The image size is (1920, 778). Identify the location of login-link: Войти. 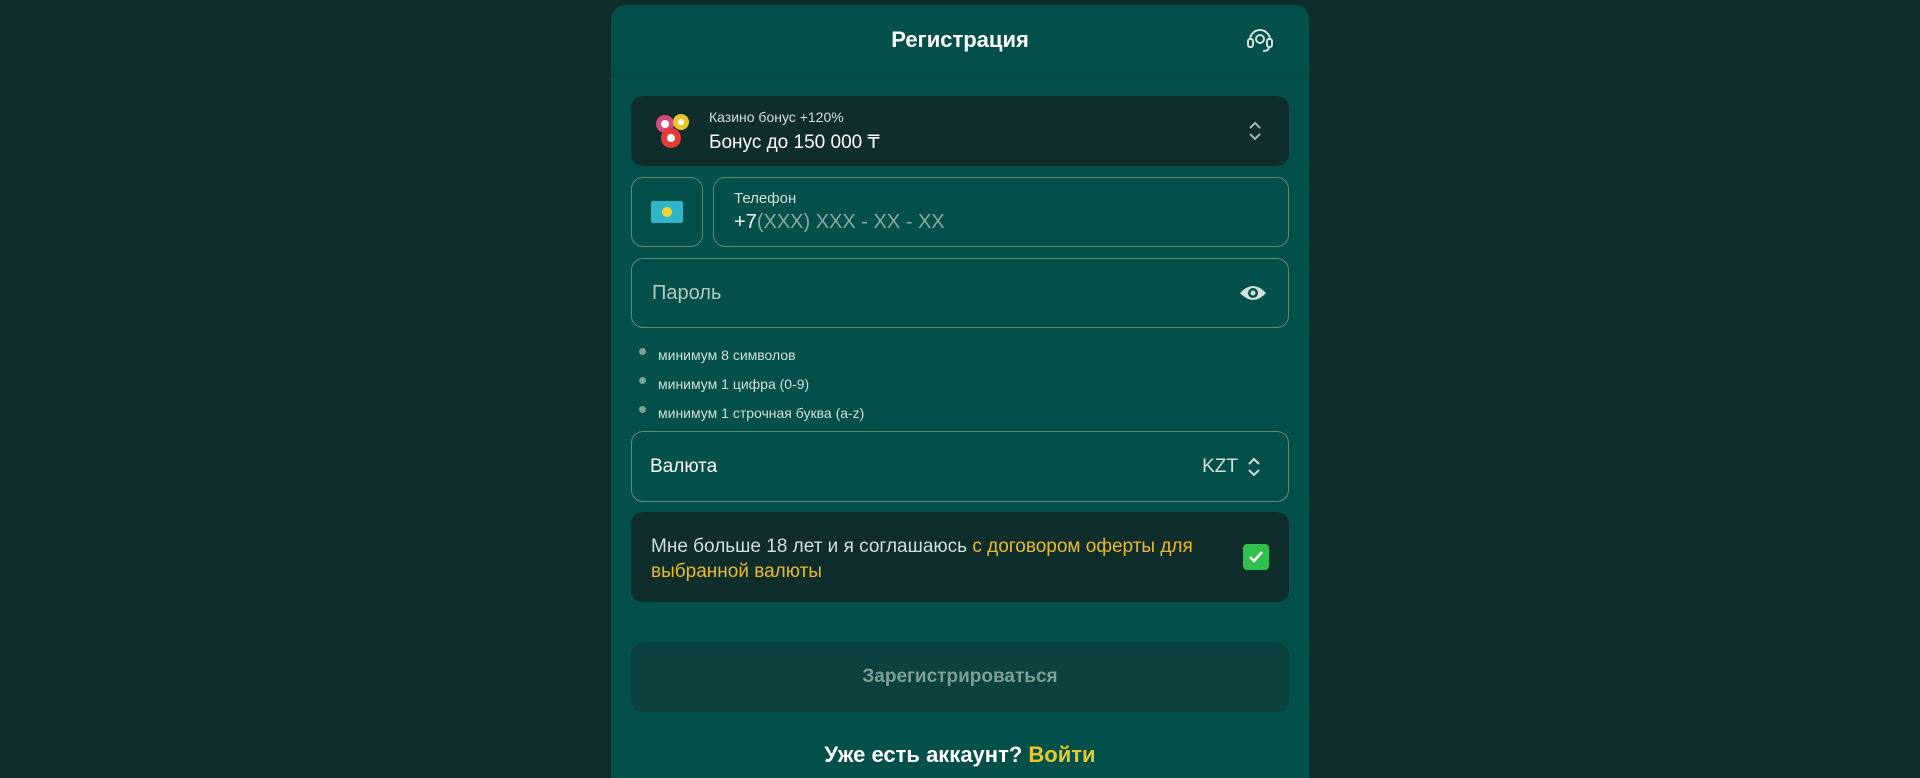
(1061, 754).